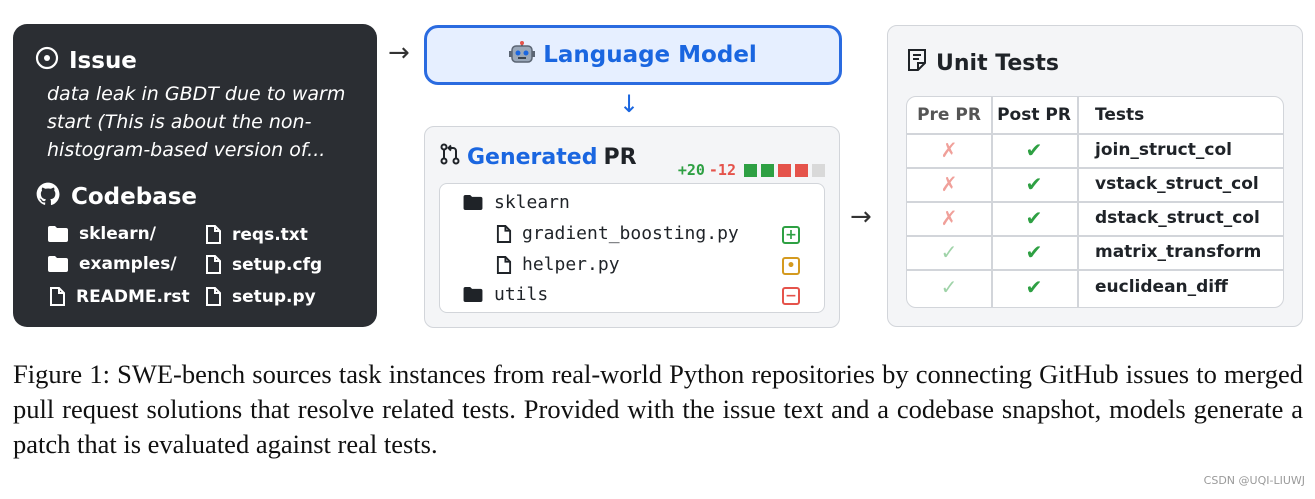 The width and height of the screenshot is (1315, 499). I want to click on diff-modified-icon: •, so click(791, 266).